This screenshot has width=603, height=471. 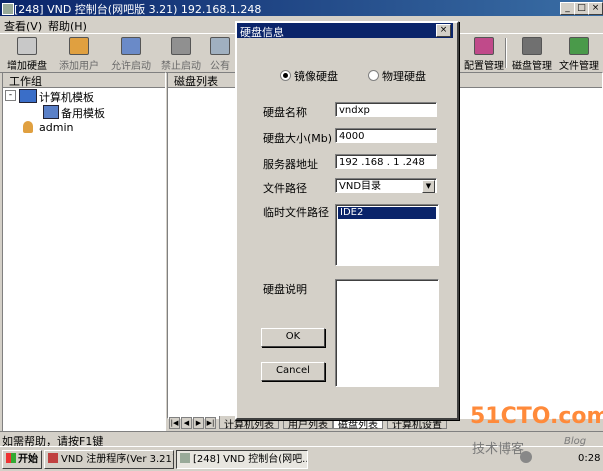 I want to click on tab-prev-button: ◀, so click(x=186, y=423).